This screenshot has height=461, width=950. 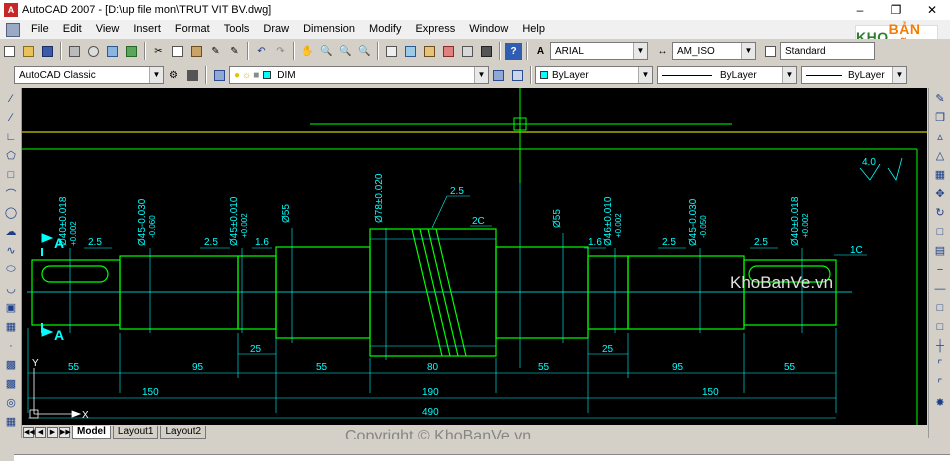 What do you see at coordinates (533, 29) in the screenshot?
I see `menu-help: Help` at bounding box center [533, 29].